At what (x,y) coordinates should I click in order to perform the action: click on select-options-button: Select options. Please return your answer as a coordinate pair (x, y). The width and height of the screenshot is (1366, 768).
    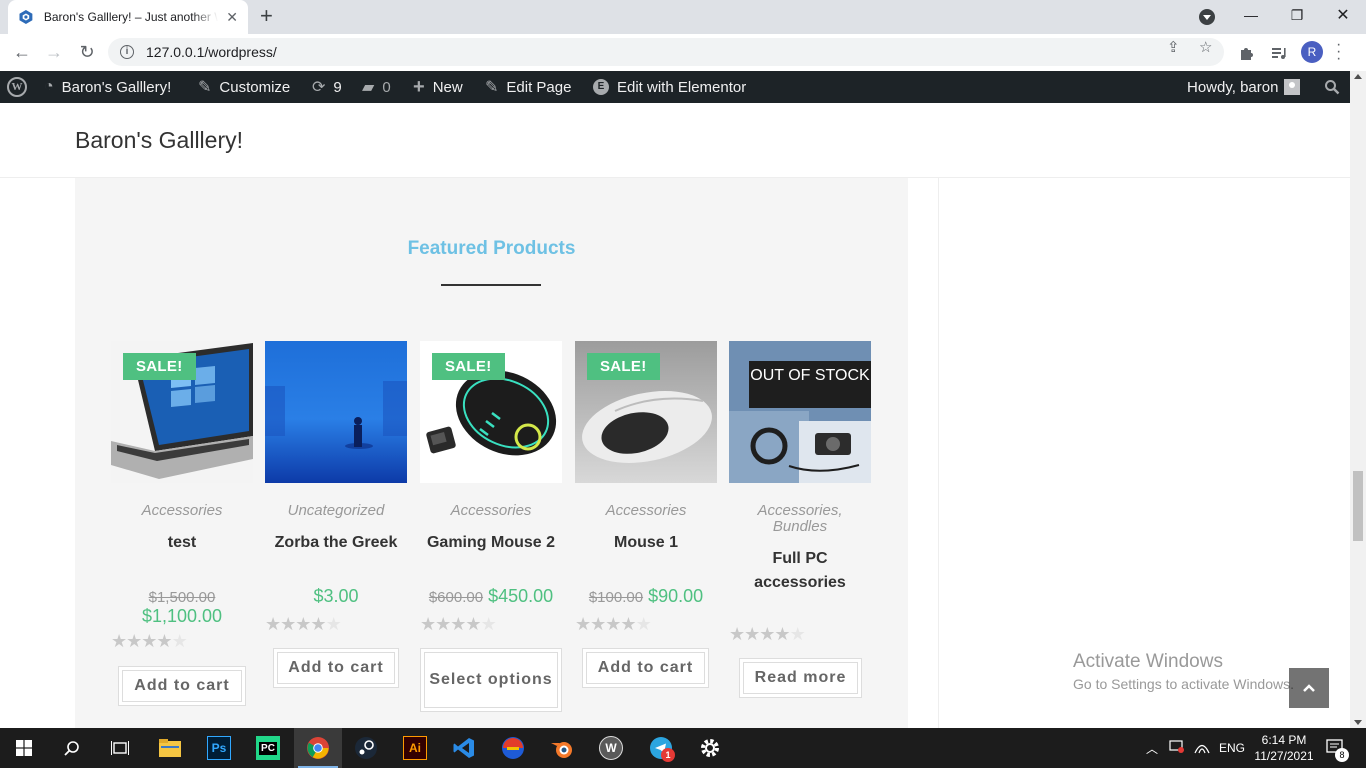
    Looking at the image, I should click on (491, 680).